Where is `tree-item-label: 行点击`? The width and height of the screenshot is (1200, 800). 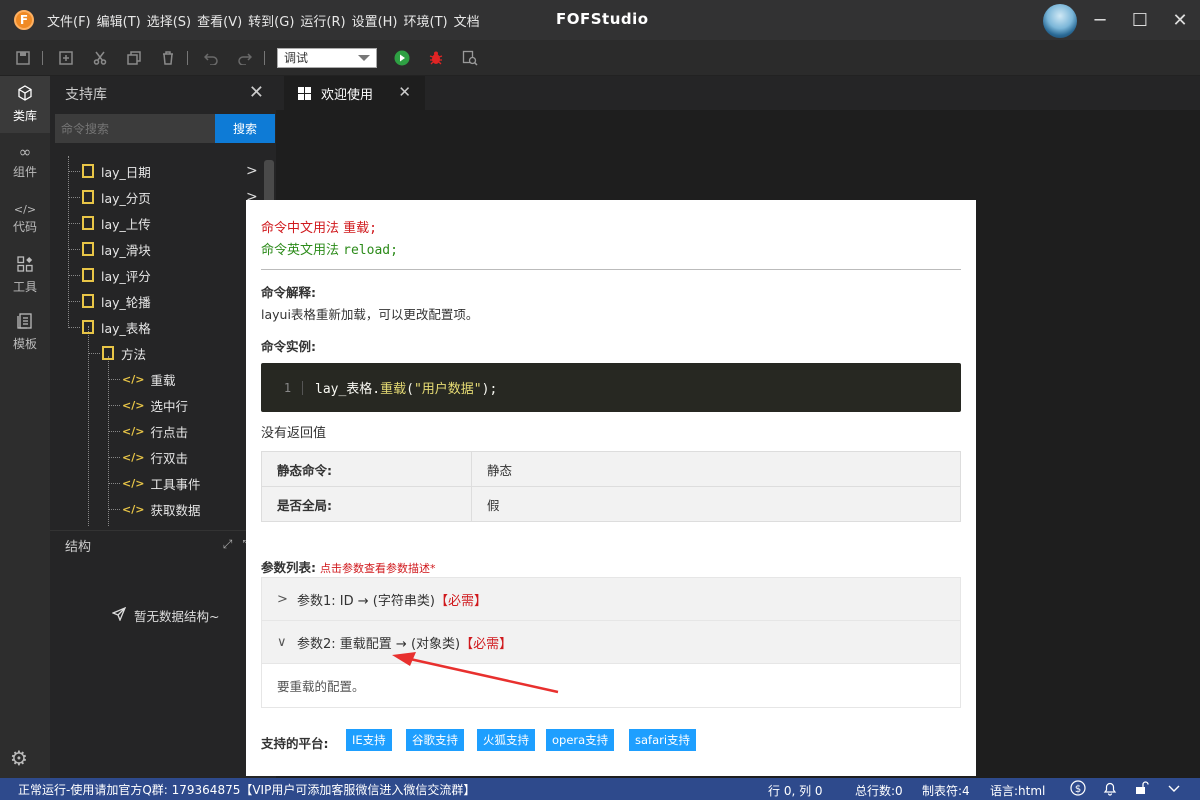
tree-item-label: 行点击 is located at coordinates (169, 432).